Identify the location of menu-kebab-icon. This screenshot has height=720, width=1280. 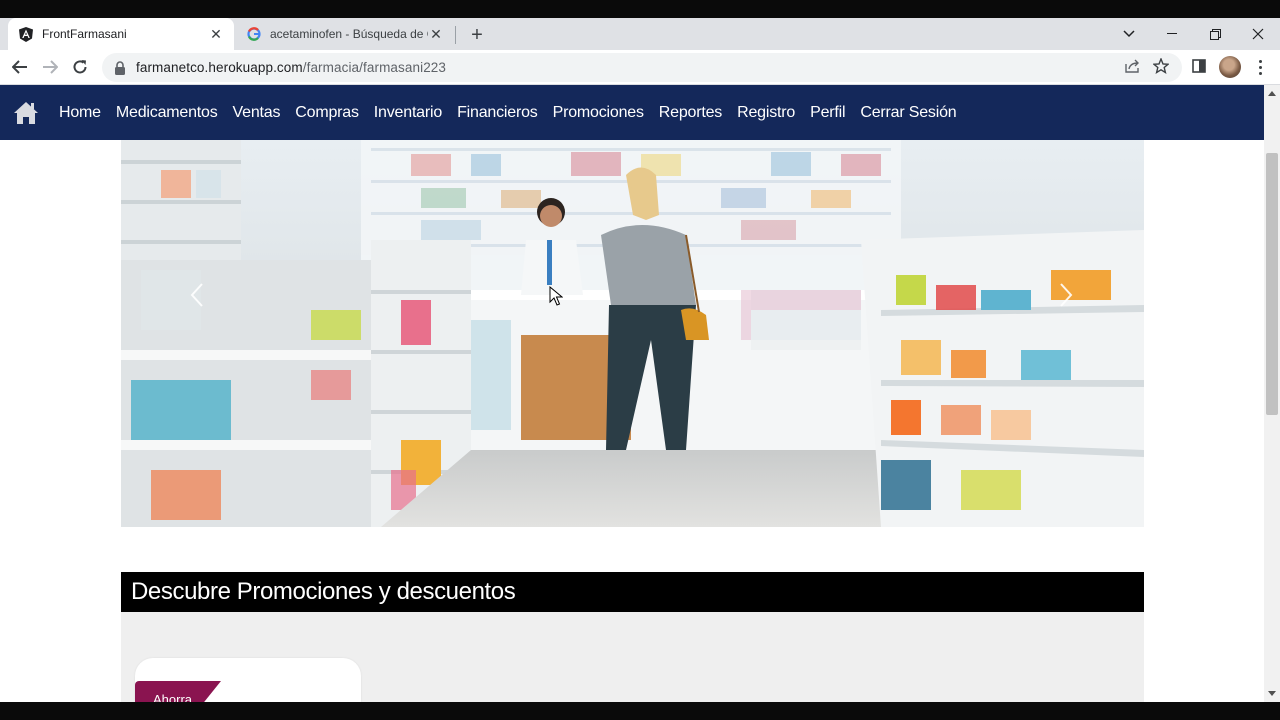
(1260, 67).